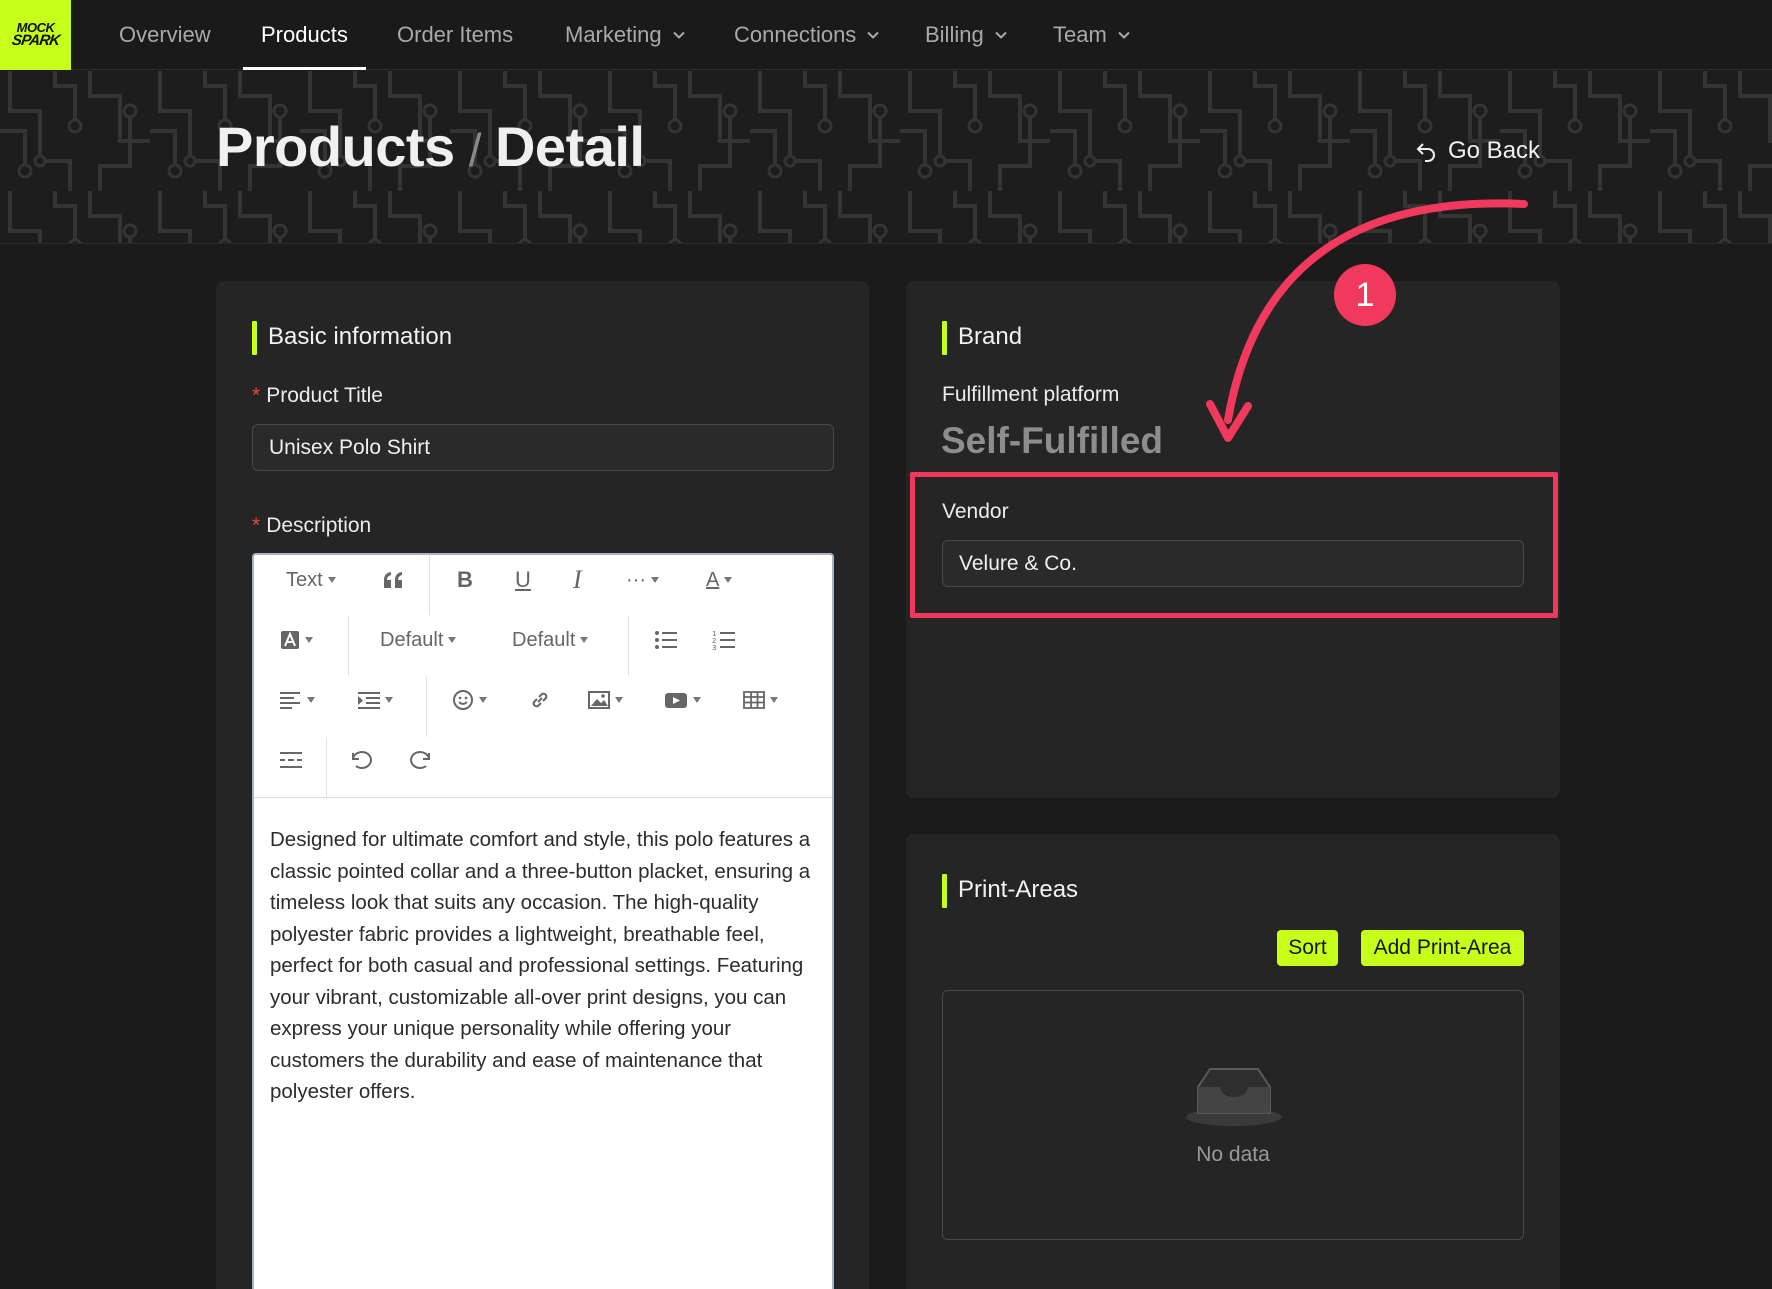 This screenshot has width=1772, height=1289. I want to click on numbered-list-icon: 123, so click(723, 640).